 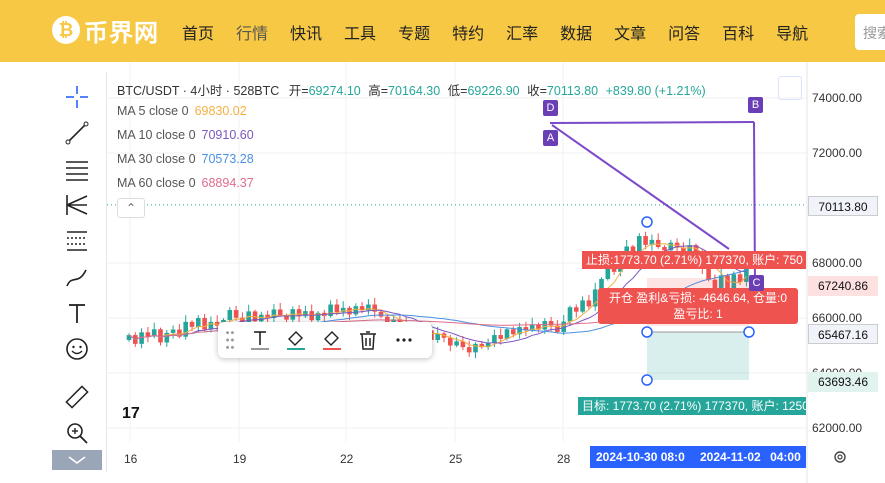 I want to click on nav-item: 数据, so click(x=576, y=32).